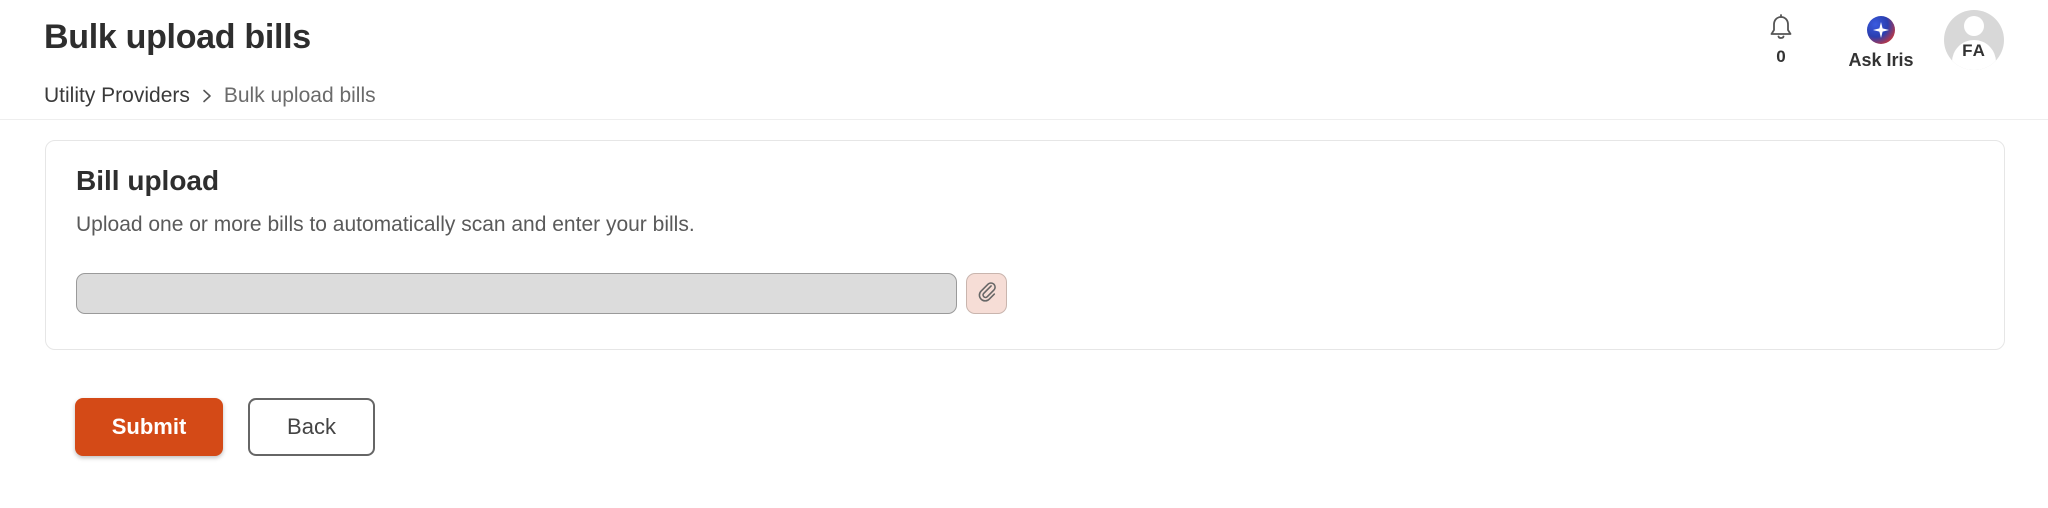  I want to click on breadcrumb-link-utility-providers: Utility Providers, so click(117, 96).